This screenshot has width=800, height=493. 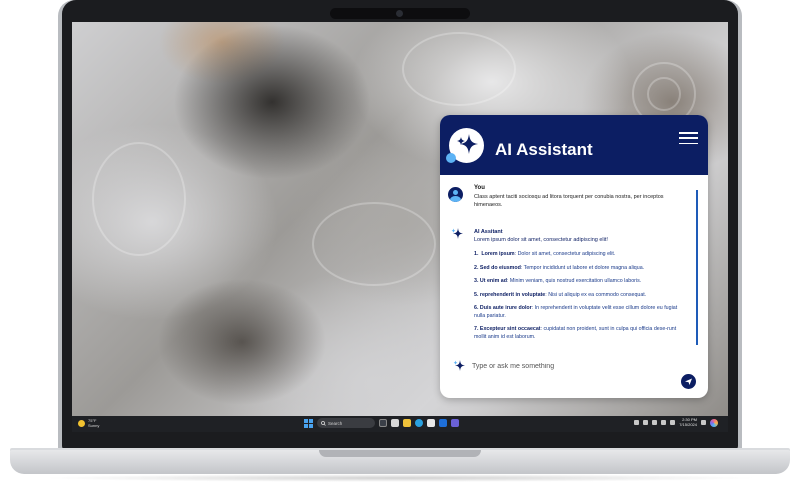 I want to click on store-icon, so click(x=431, y=423).